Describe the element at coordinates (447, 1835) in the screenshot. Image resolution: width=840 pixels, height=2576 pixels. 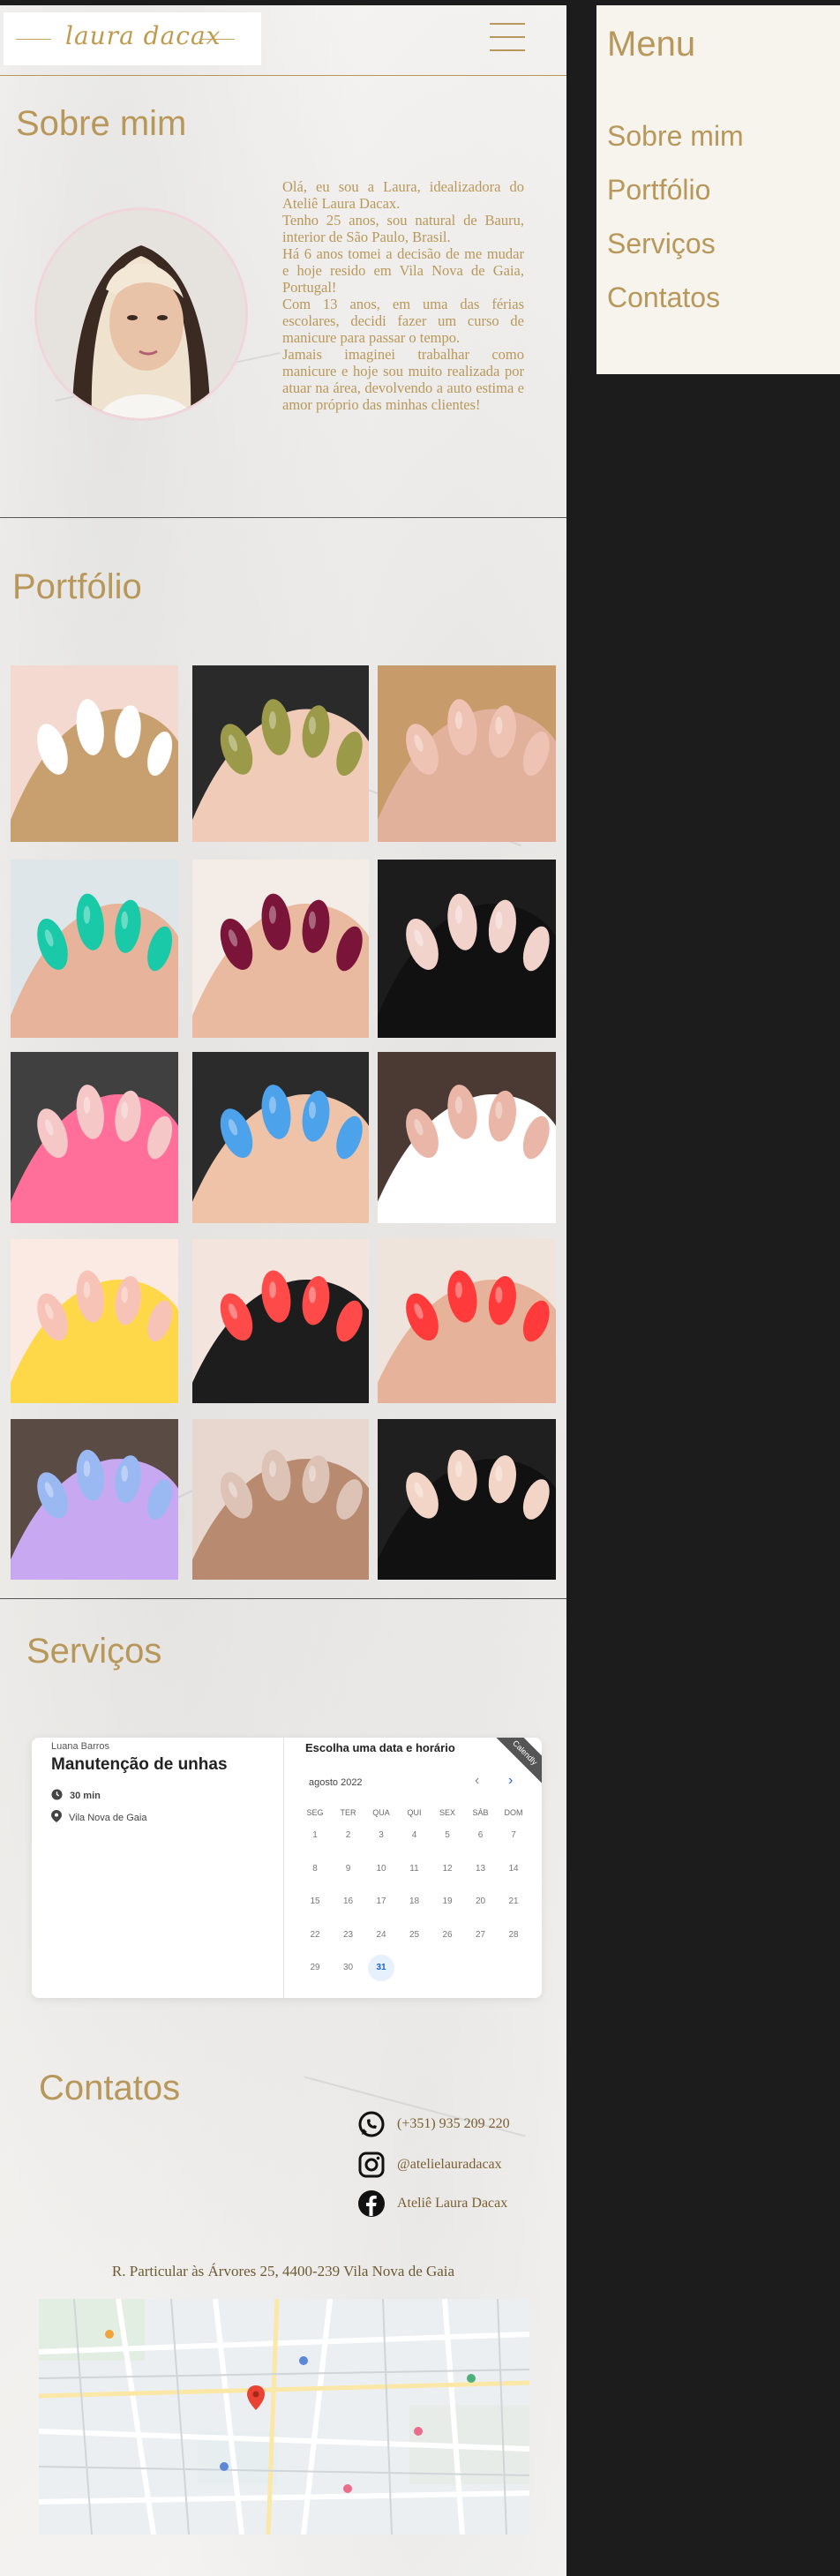
I see `calendar-day: 5` at that location.